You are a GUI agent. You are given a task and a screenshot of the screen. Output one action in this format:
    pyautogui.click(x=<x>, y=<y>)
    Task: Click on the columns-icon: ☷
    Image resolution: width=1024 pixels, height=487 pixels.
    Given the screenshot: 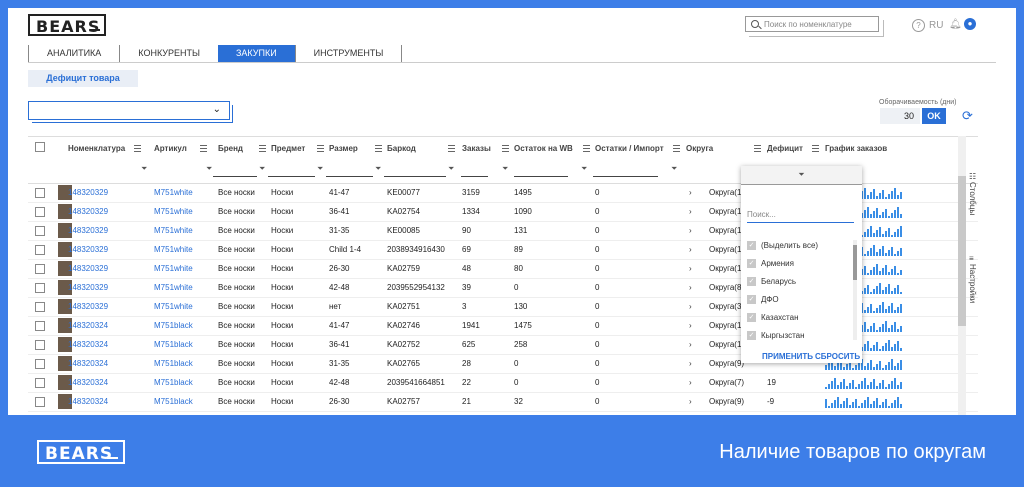 What is the action you would take?
    pyautogui.click(x=972, y=176)
    